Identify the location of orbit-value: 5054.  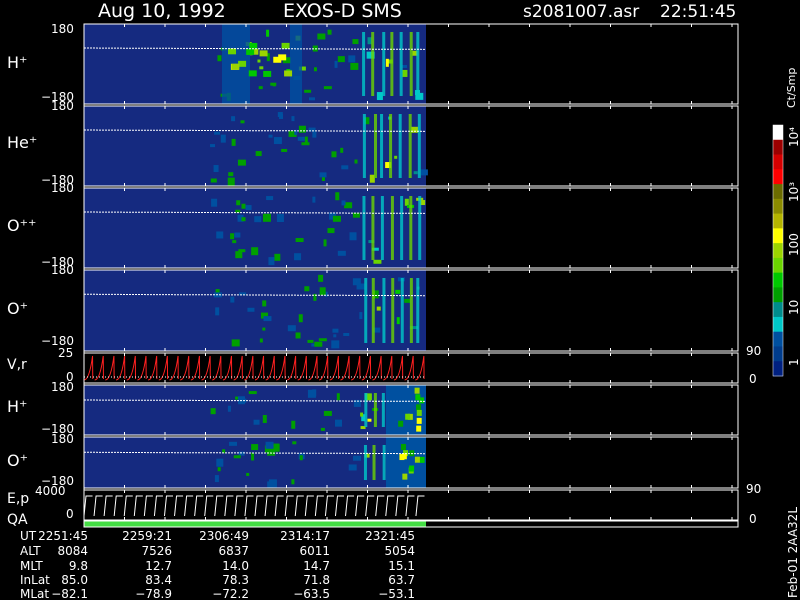
(399, 551).